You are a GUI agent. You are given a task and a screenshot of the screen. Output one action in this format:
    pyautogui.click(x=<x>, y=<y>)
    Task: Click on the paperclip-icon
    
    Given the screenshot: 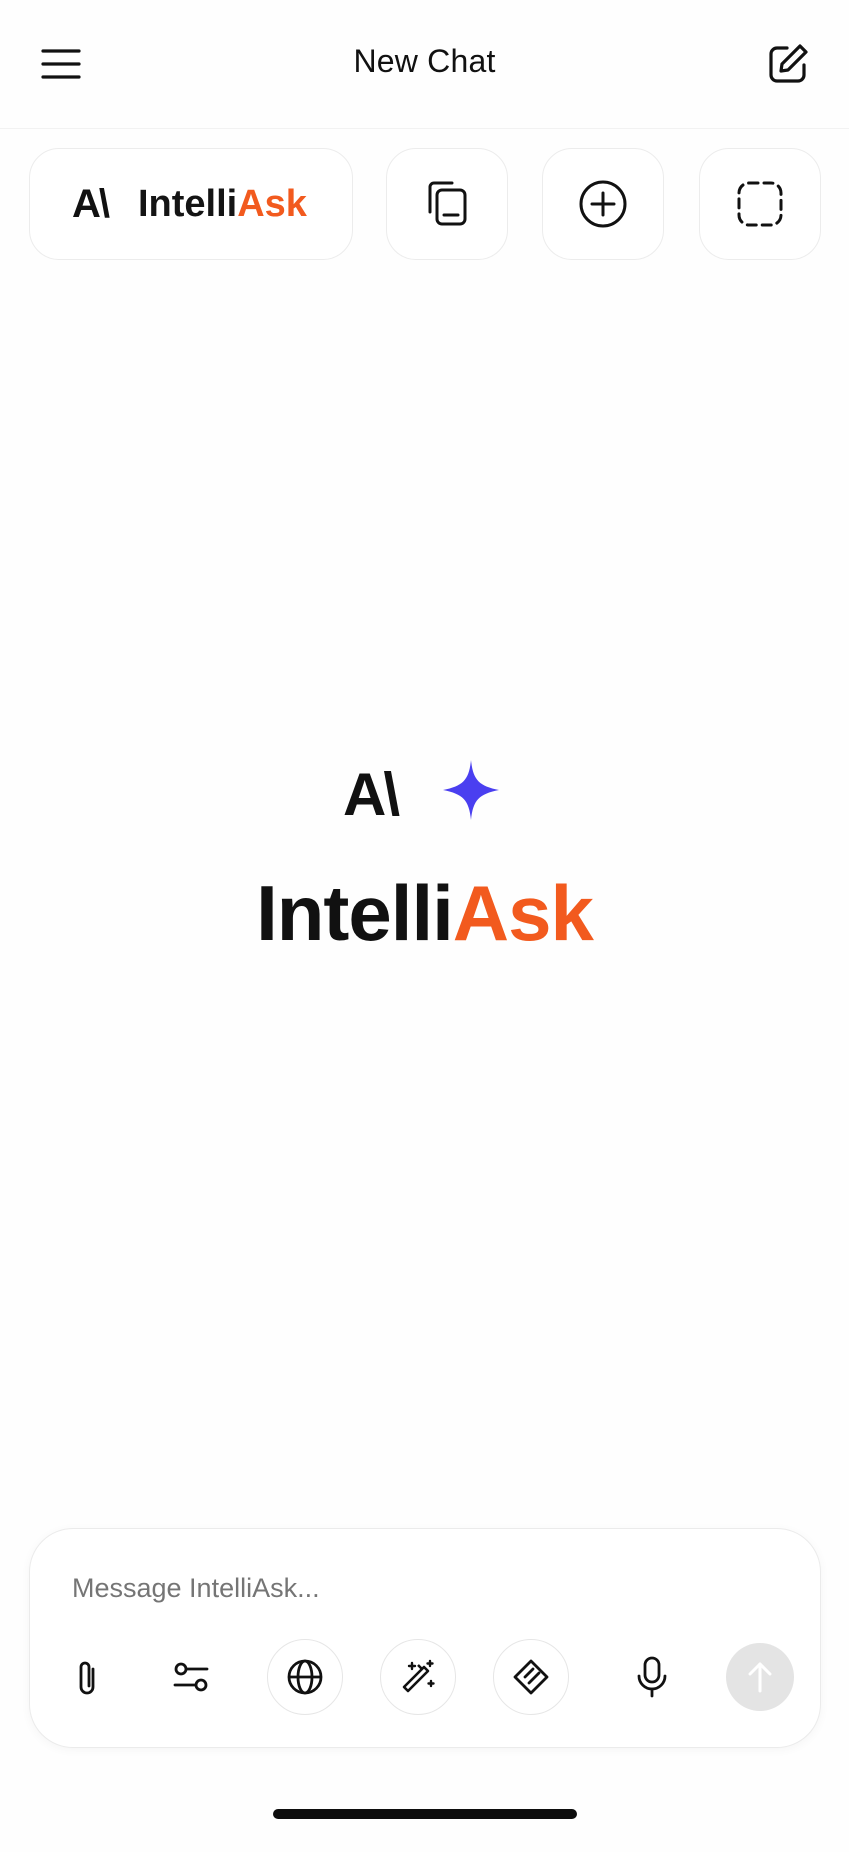 What is the action you would take?
    pyautogui.click(x=86, y=1677)
    